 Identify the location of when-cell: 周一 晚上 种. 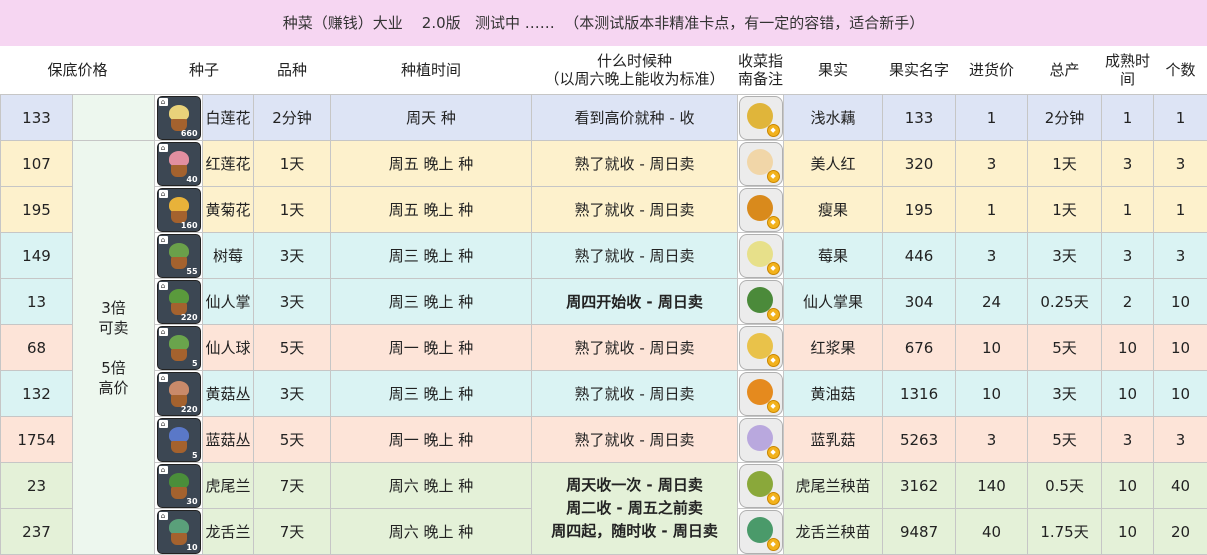
(431, 348).